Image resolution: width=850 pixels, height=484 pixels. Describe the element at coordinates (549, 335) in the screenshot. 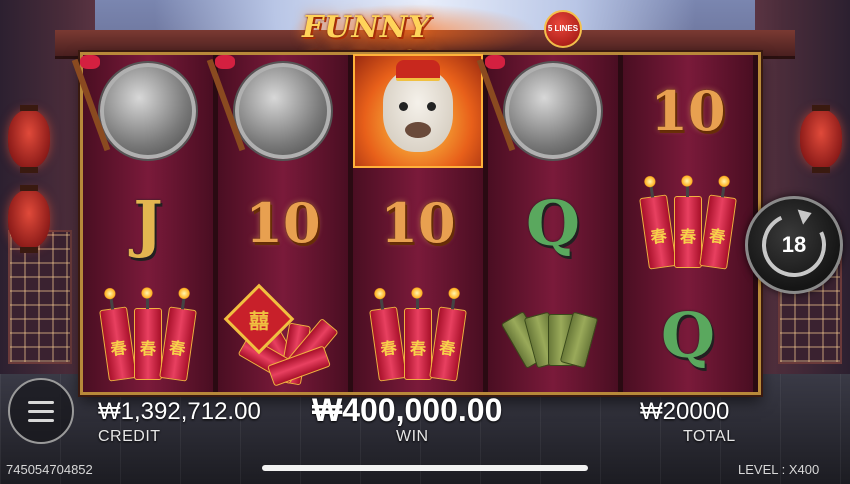

I see `jade-tokens-symbol` at that location.